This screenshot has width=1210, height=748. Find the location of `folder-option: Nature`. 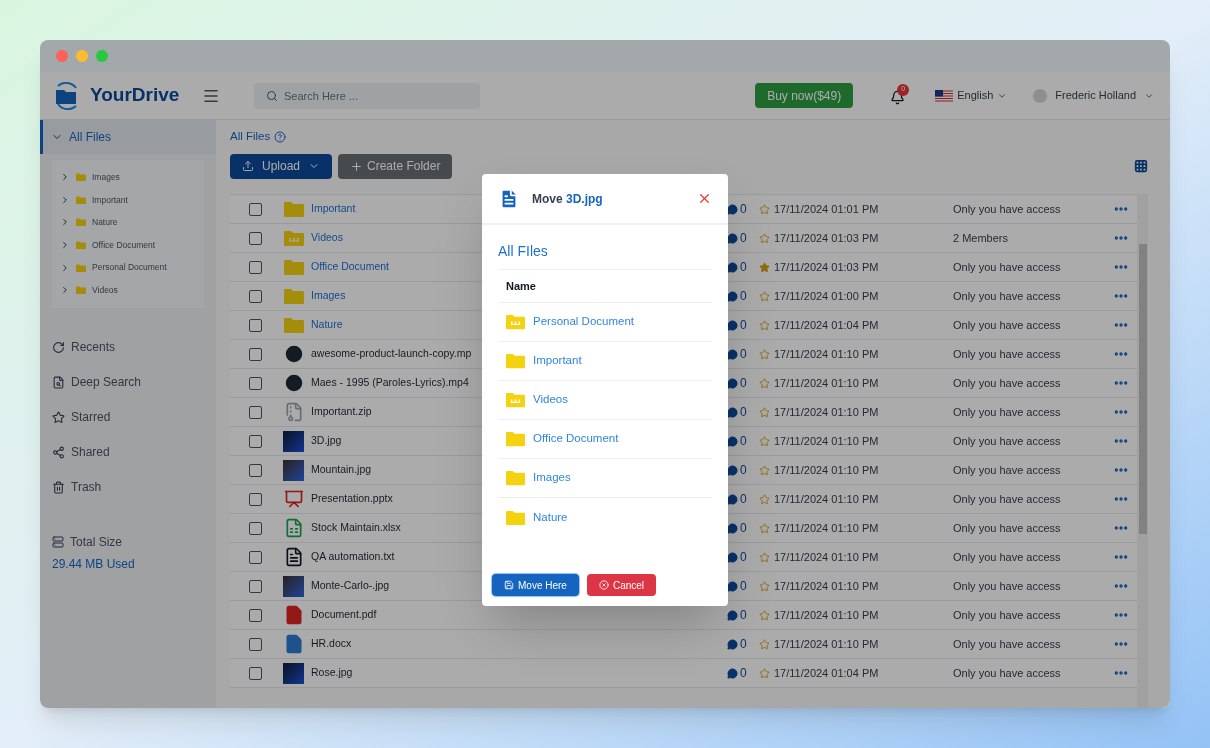

folder-option: Nature is located at coordinates (605, 517).